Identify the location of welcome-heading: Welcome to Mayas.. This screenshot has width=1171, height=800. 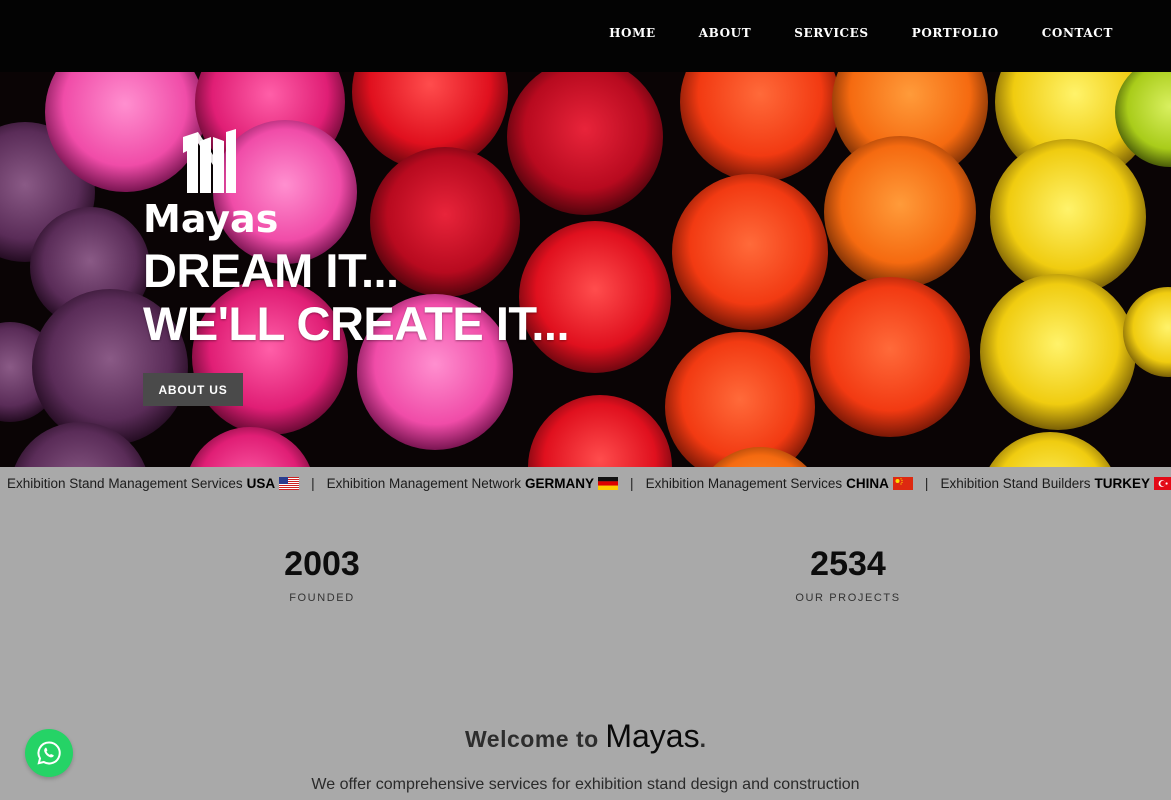
(585, 736).